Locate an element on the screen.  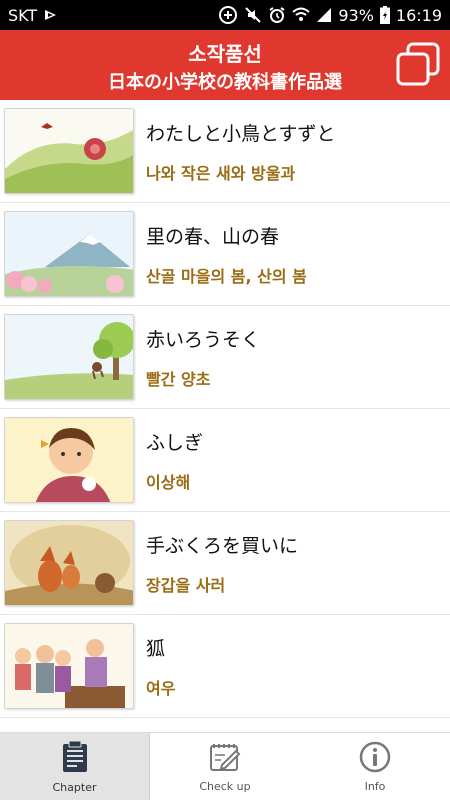
overlapping-squares-icon is located at coordinates (418, 66).